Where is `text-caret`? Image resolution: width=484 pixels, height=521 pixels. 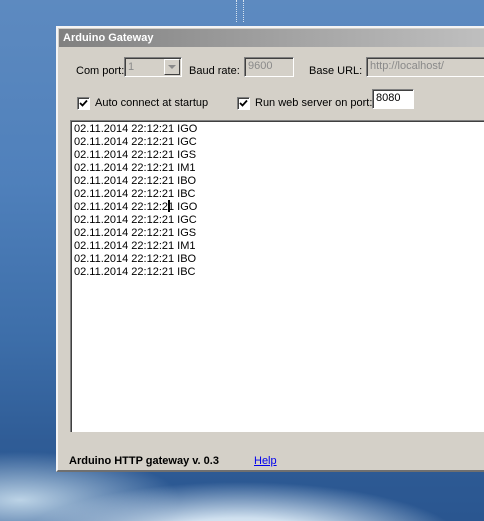 text-caret is located at coordinates (169, 206).